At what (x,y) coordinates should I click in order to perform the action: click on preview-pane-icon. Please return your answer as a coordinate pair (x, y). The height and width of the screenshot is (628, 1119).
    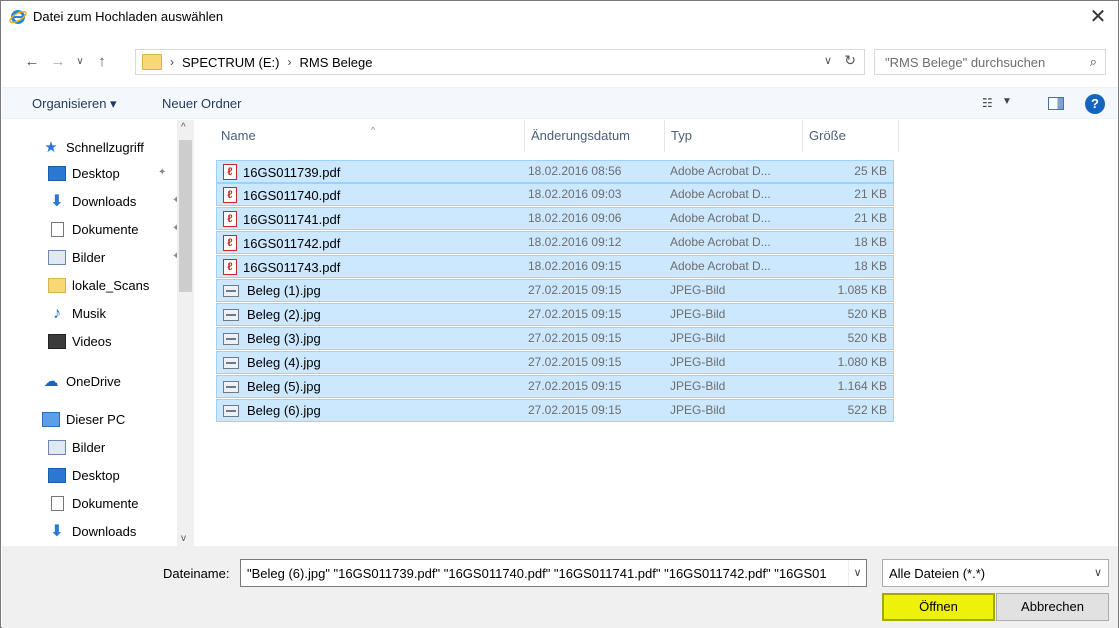
    Looking at the image, I should click on (1056, 103).